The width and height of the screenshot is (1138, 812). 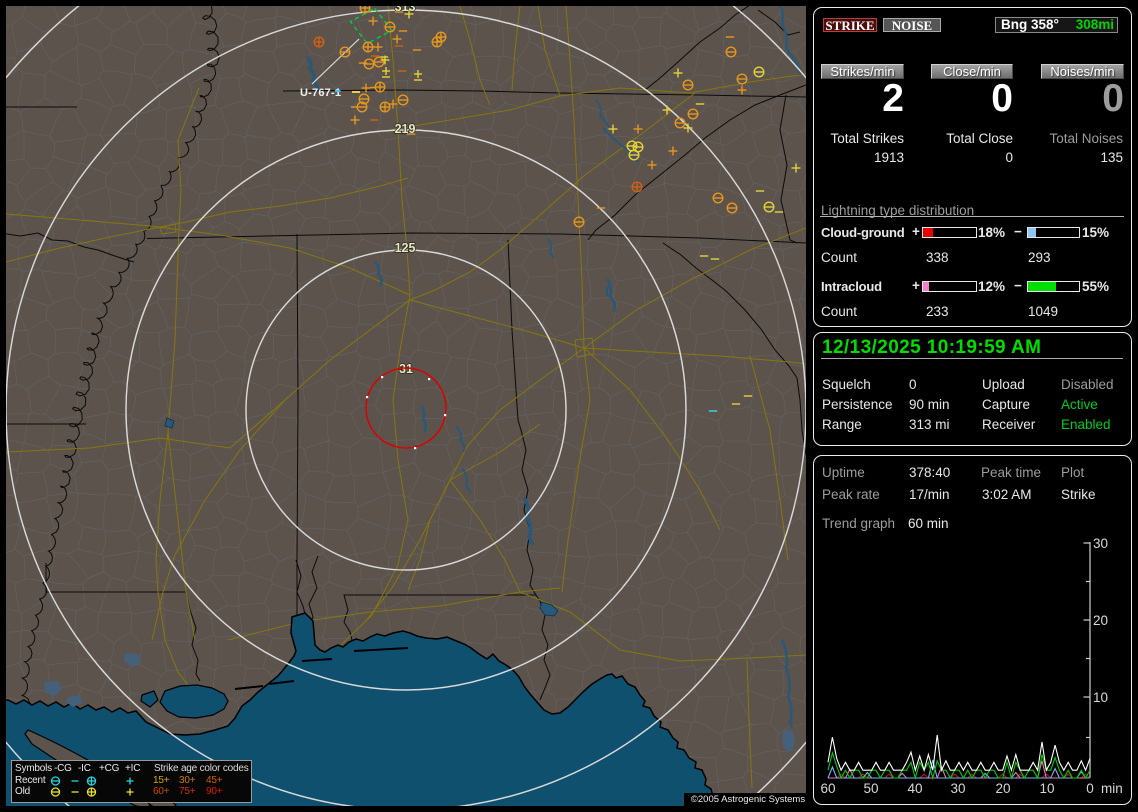 I want to click on svg-text: 60, so click(x=827, y=788).